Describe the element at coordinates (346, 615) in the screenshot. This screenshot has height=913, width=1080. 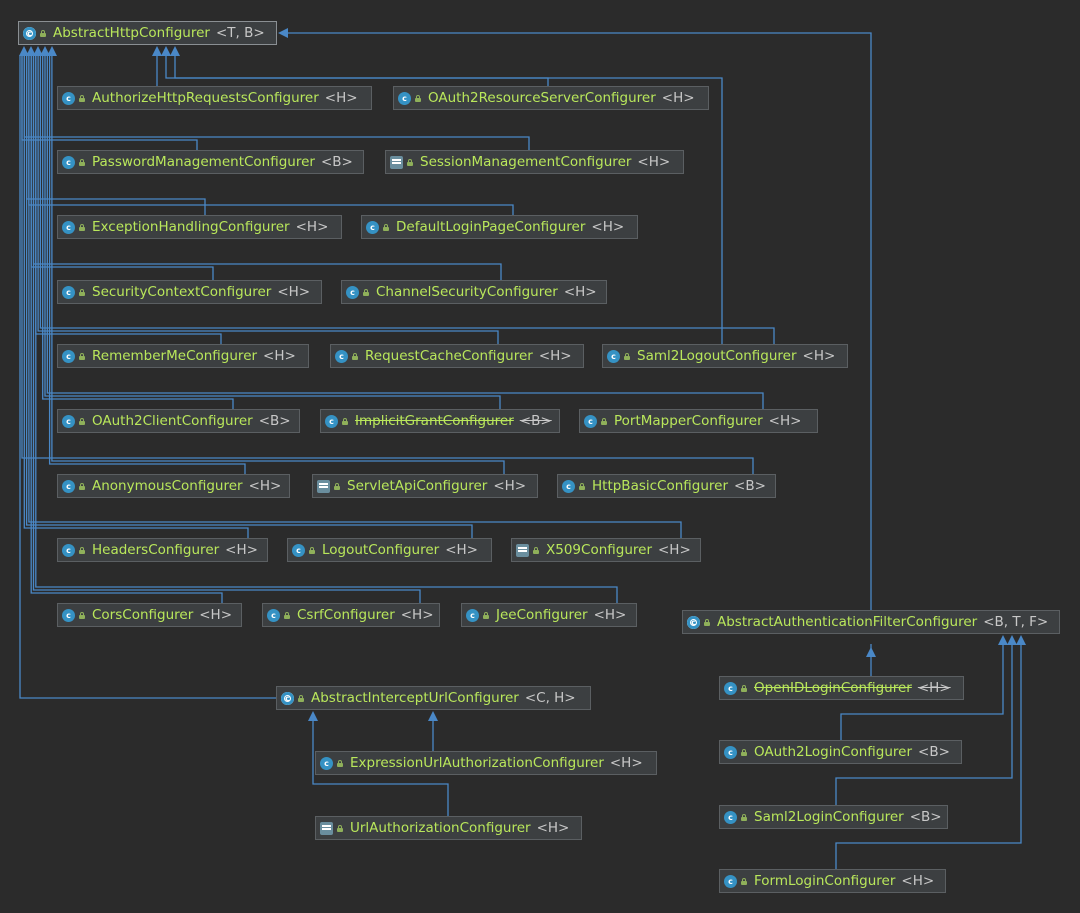
I see `class-name: CsrfConfigurer` at that location.